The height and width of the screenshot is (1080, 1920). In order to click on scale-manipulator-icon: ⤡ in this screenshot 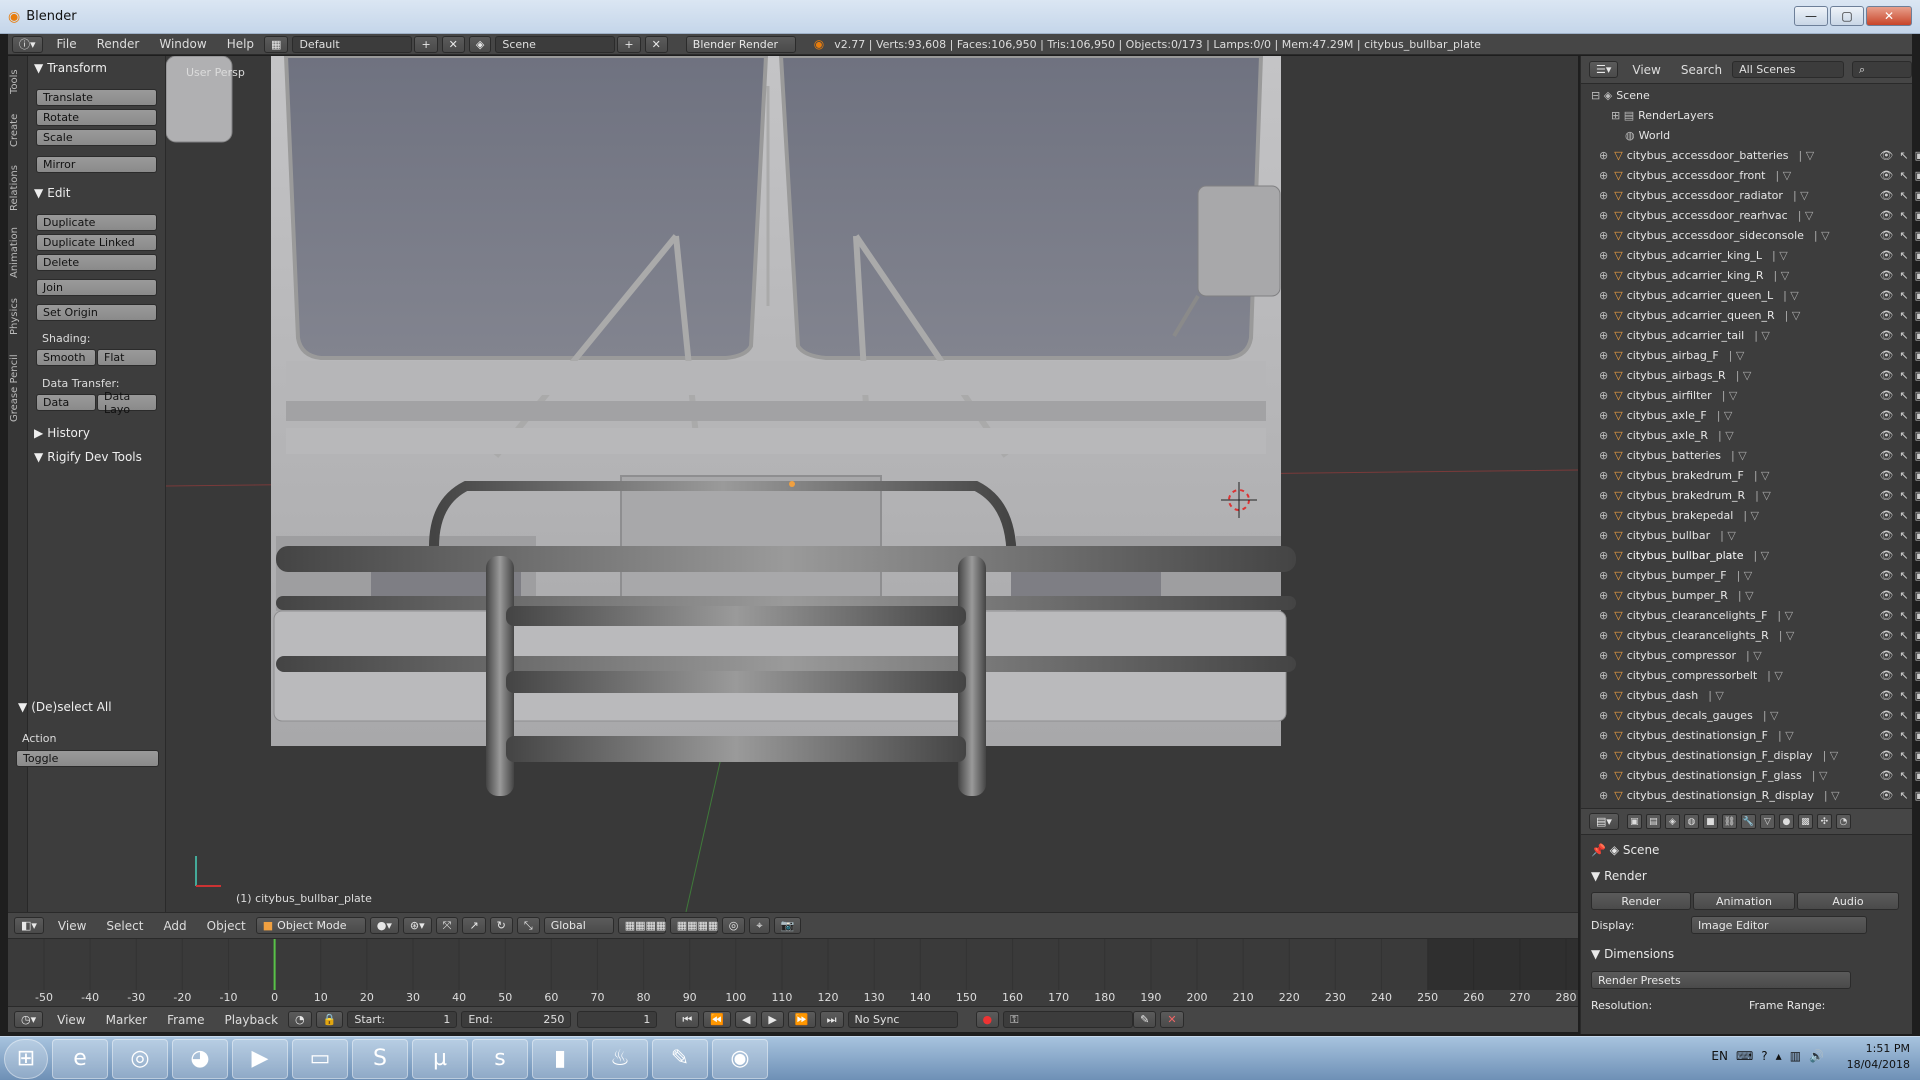, I will do `click(528, 925)`.